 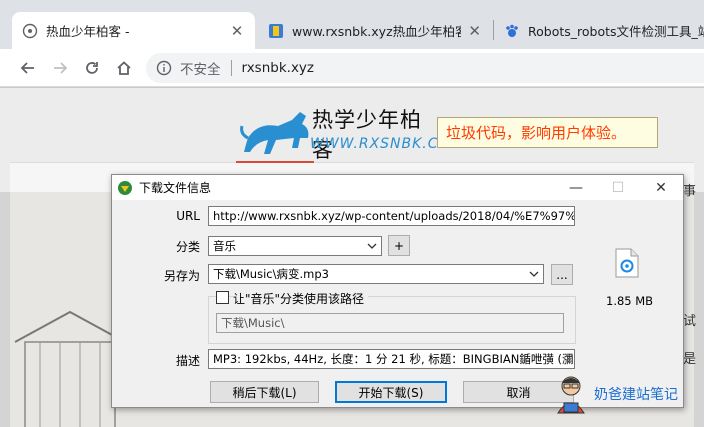 I want to click on tab-title: www.rxsnbk.xyz热血少年柏客 -, so click(x=377, y=31).